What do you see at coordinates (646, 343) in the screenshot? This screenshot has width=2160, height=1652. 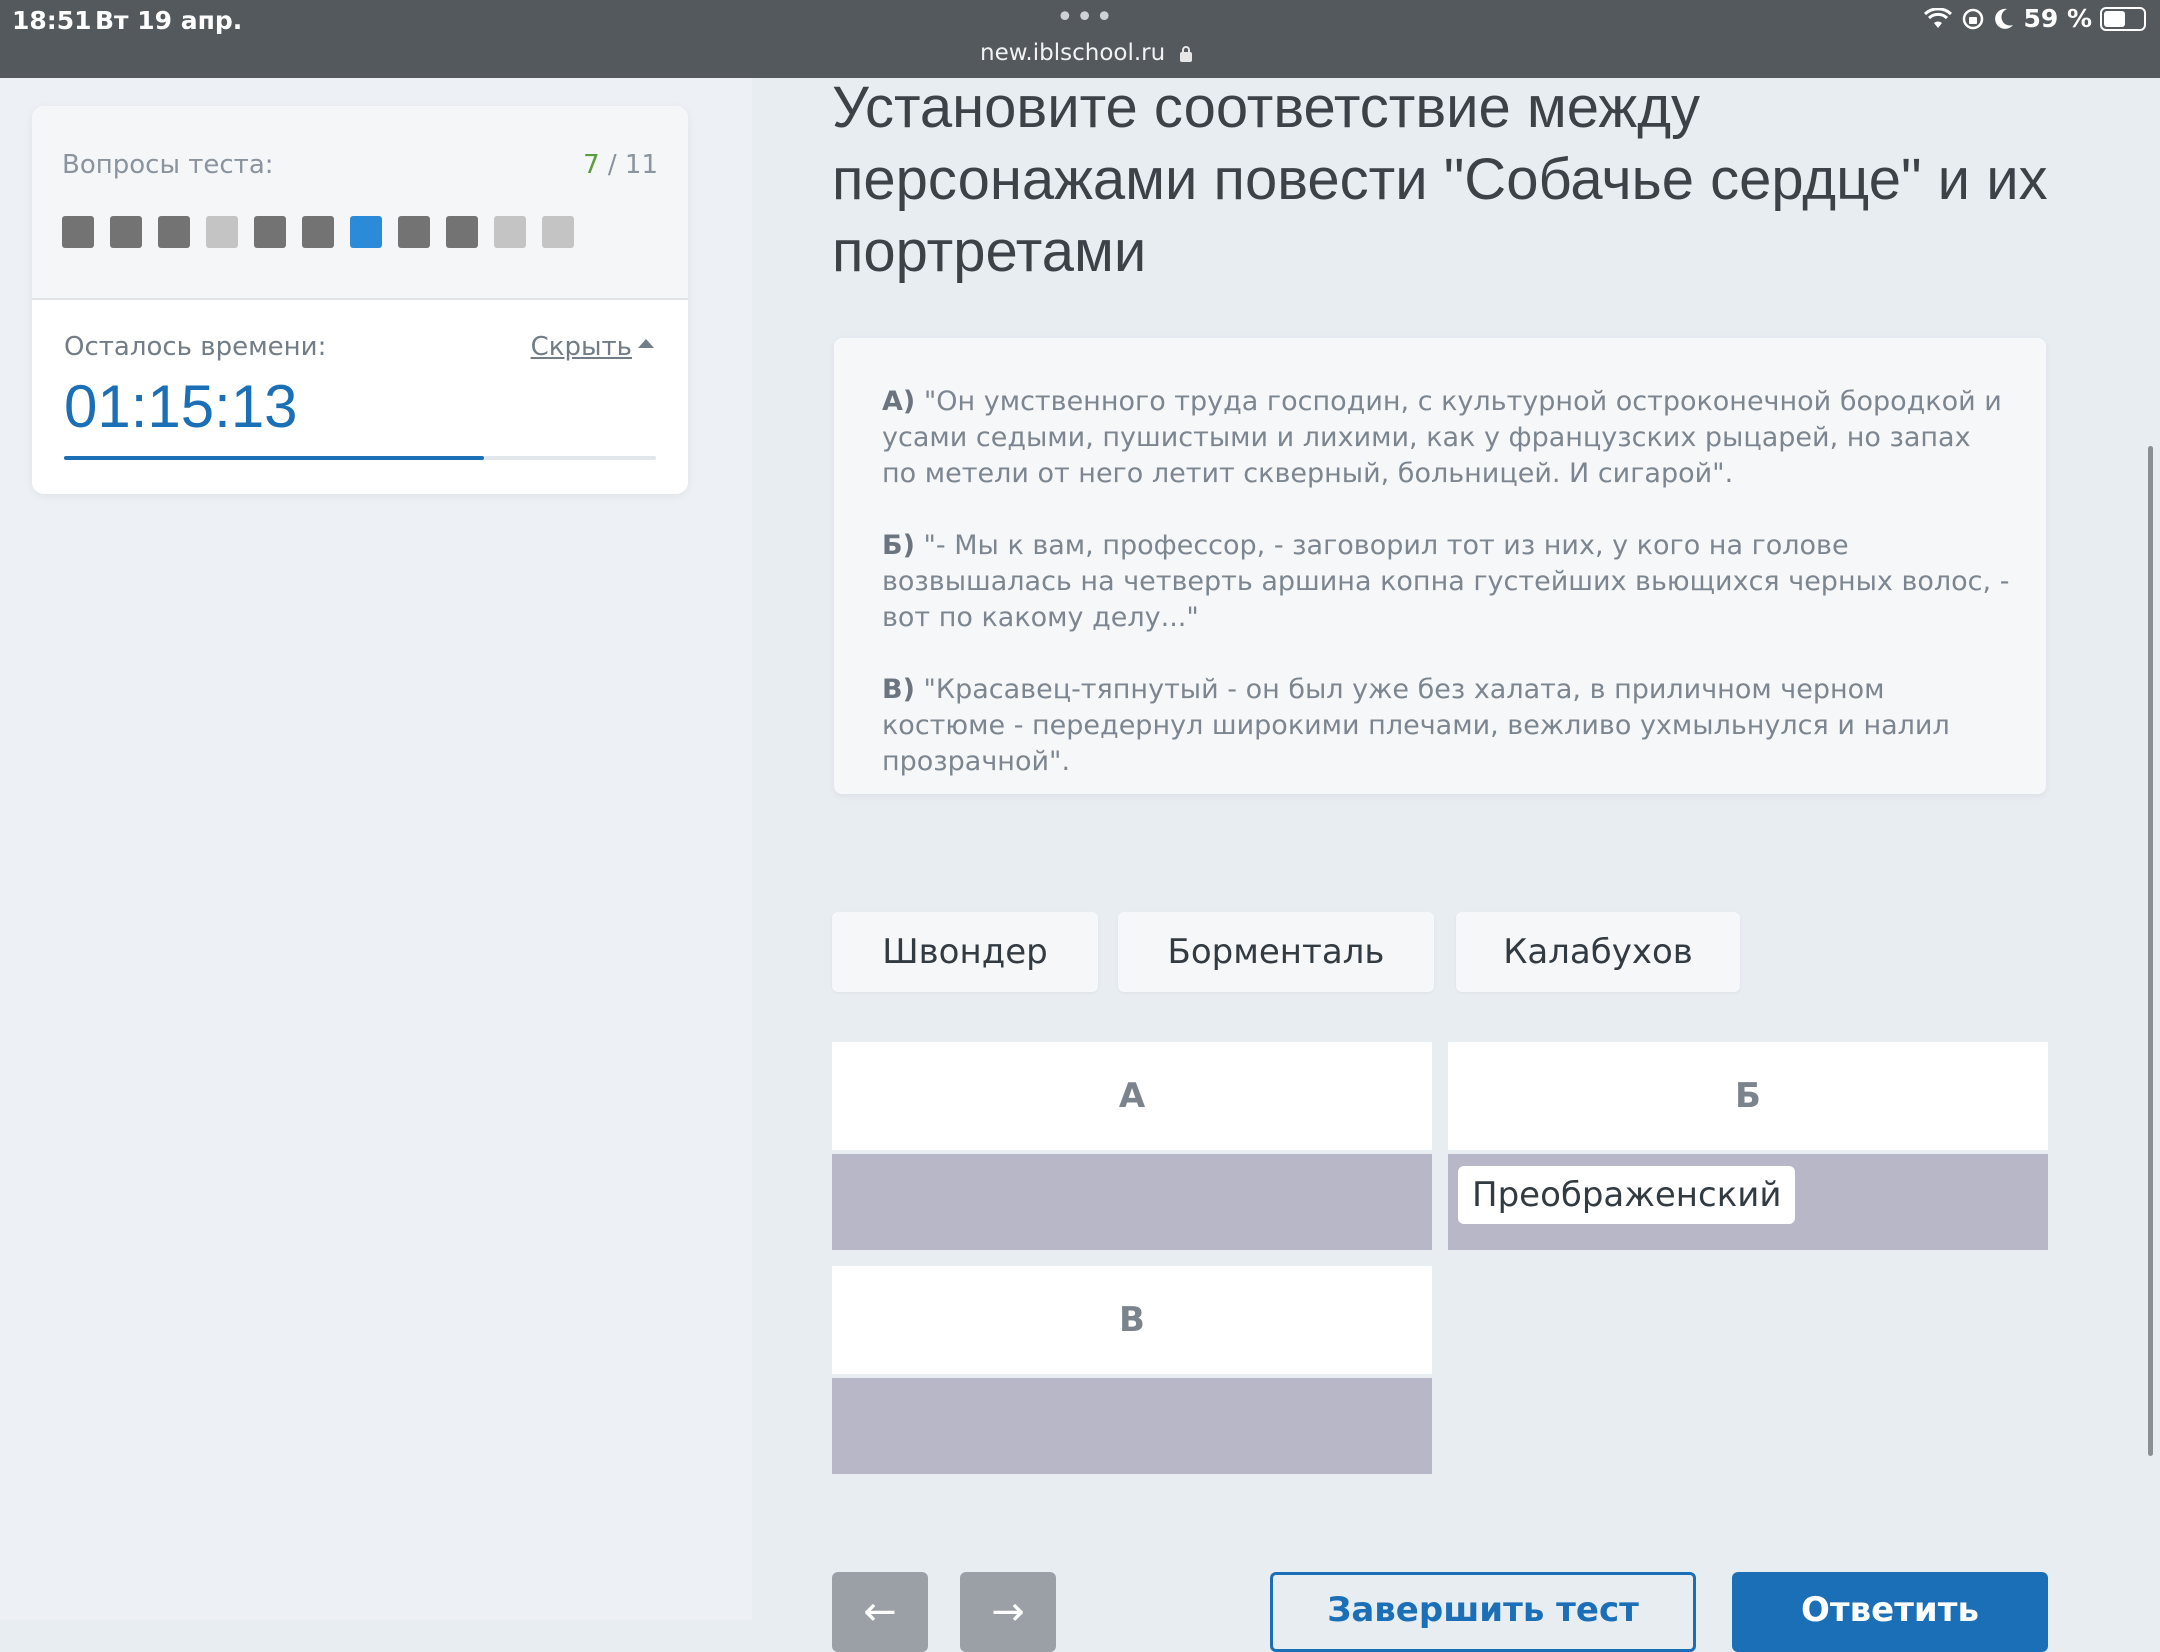 I see `caret-up-icon` at bounding box center [646, 343].